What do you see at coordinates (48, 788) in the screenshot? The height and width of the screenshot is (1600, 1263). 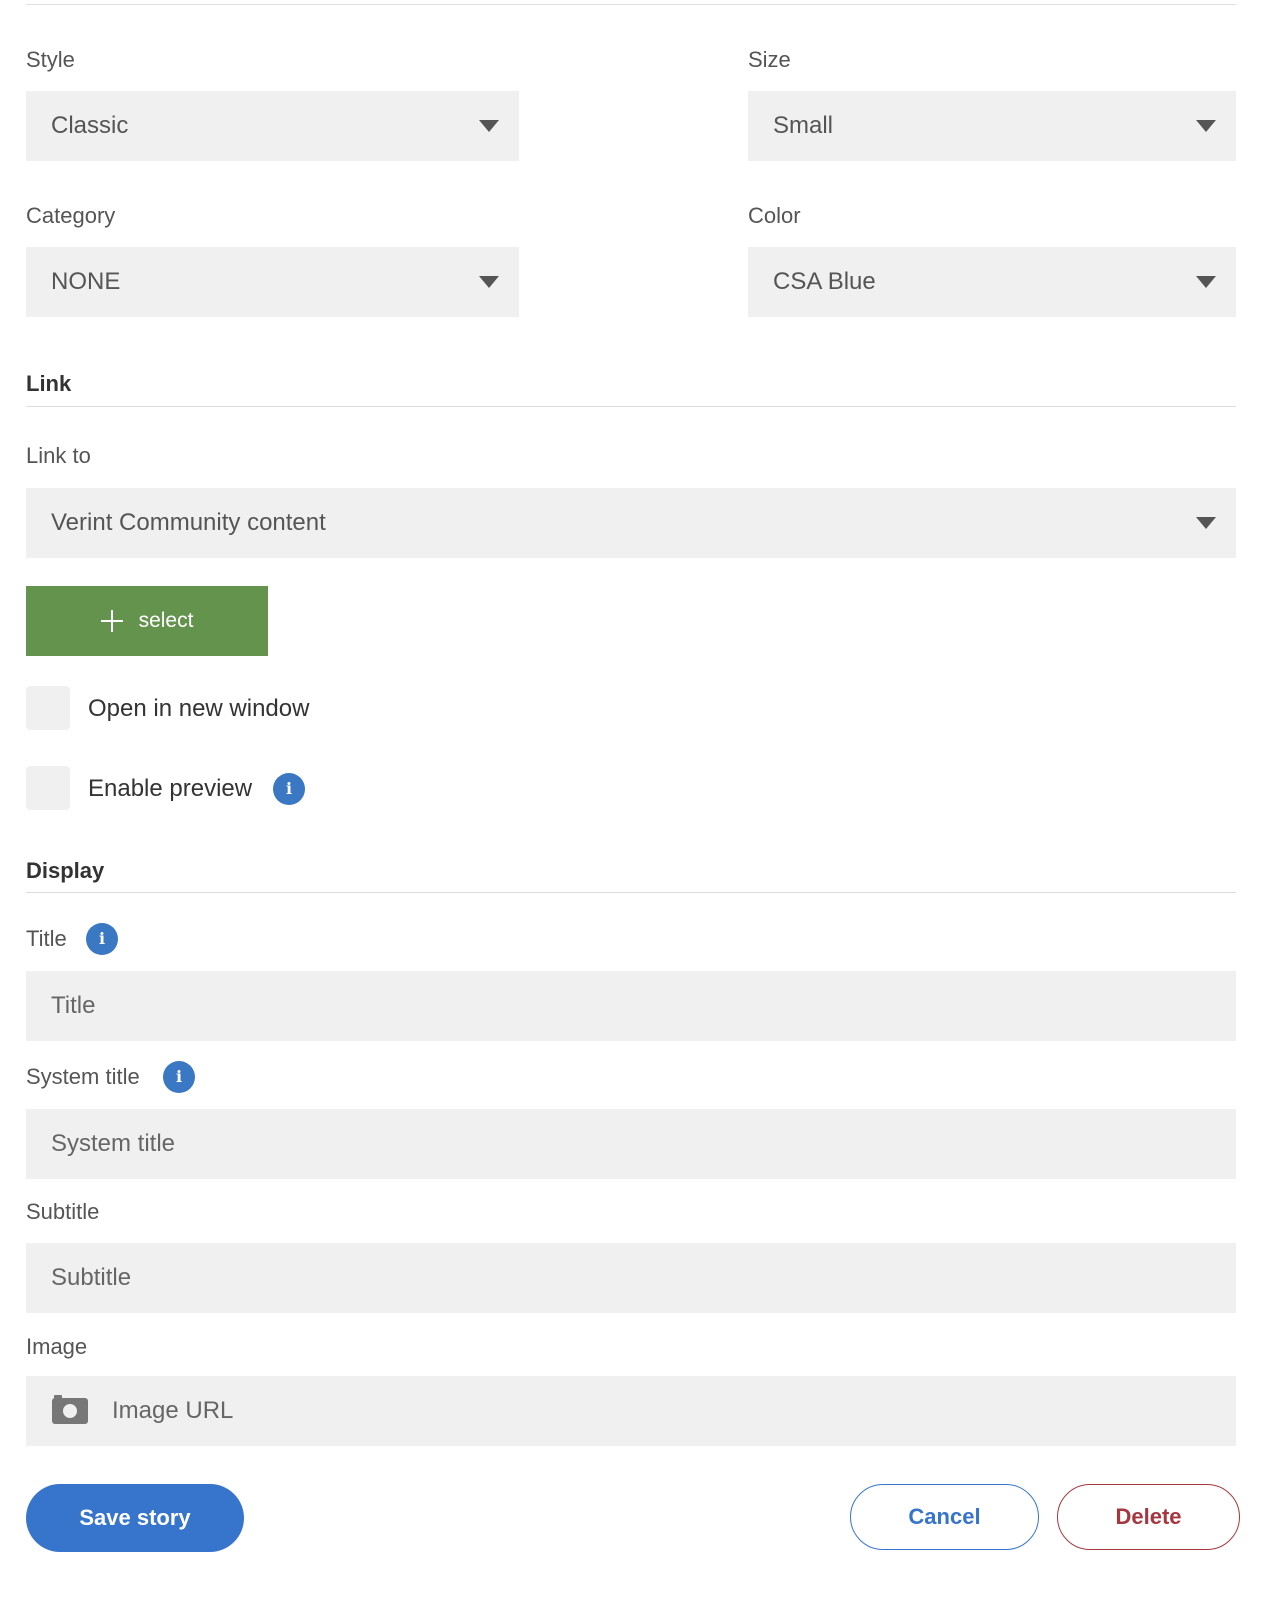 I see `enable-preview-checkbox` at bounding box center [48, 788].